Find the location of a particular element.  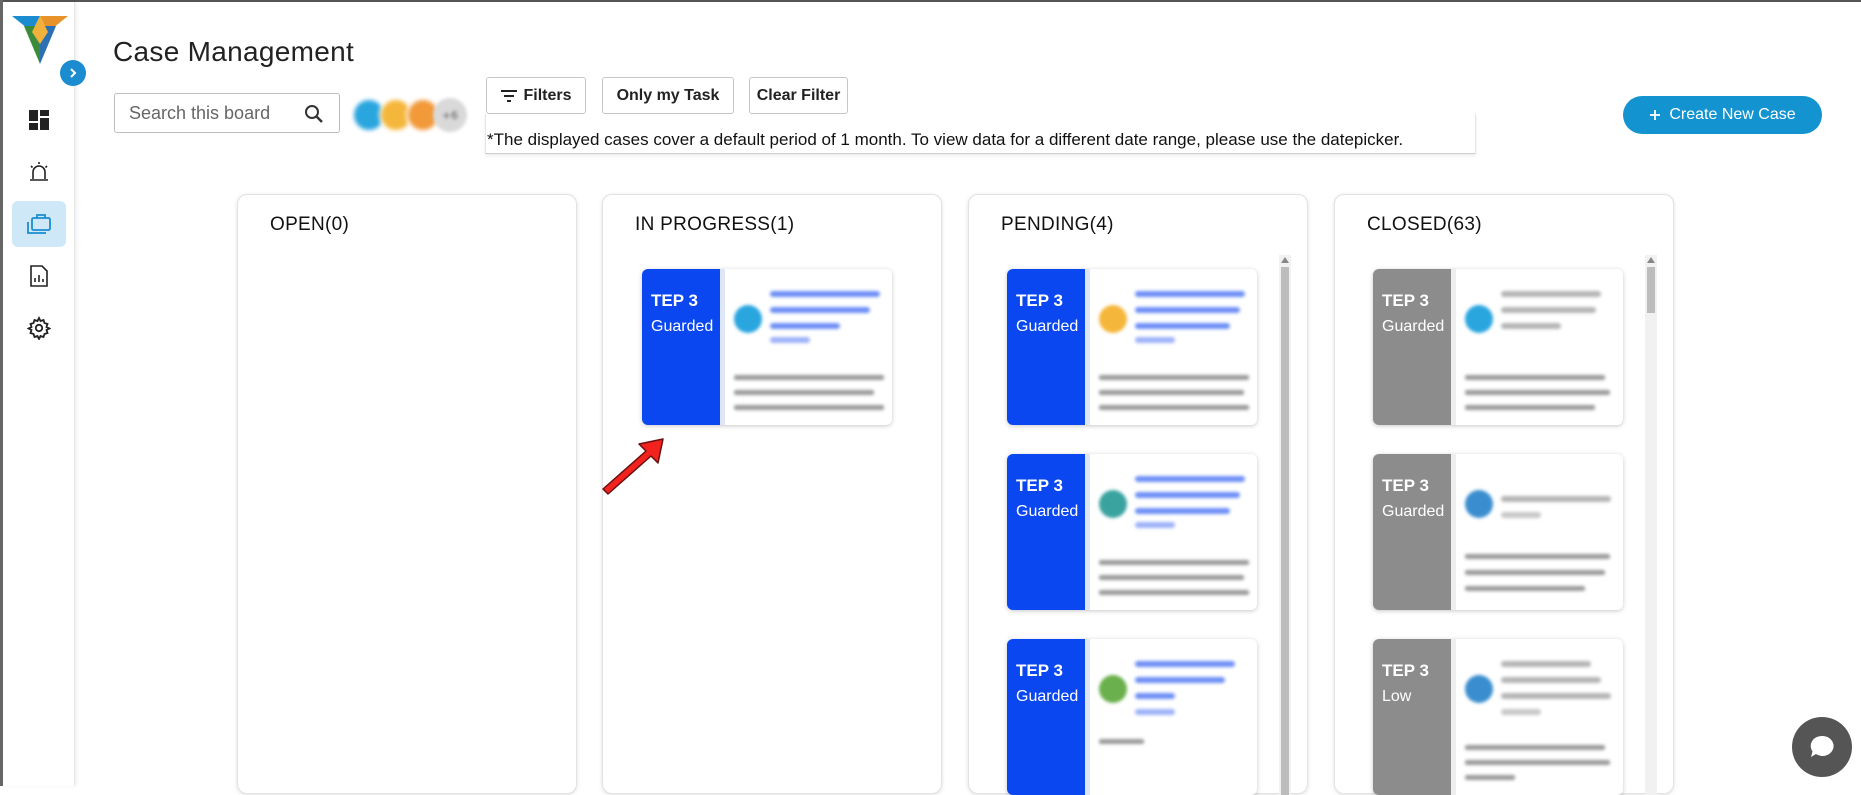

sidebar-item-settings is located at coordinates (39, 328).